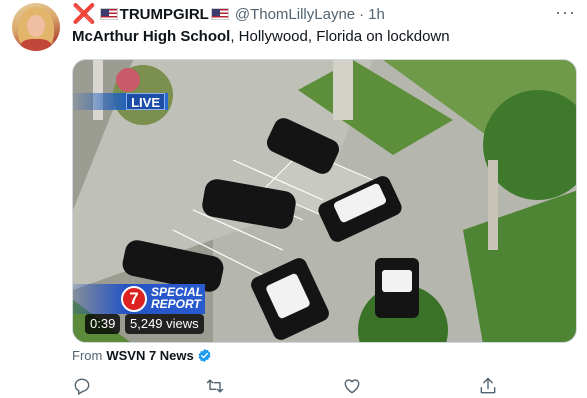 The width and height of the screenshot is (587, 398). I want to click on tweet-text-rest: , Hollywood, Florida on lockdown, so click(340, 36).